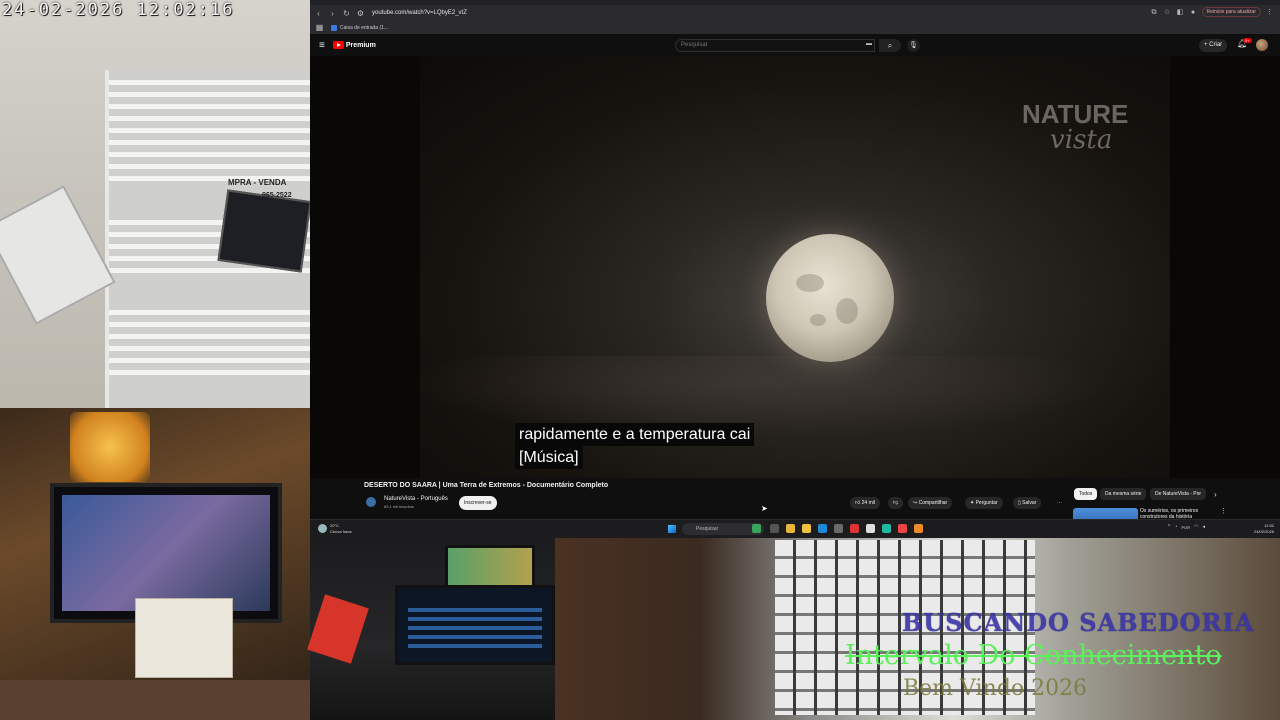 The height and width of the screenshot is (720, 1280). Describe the element at coordinates (399, 506) in the screenshot. I see `channel-subscribers: 69,1 mil inscritos` at that location.